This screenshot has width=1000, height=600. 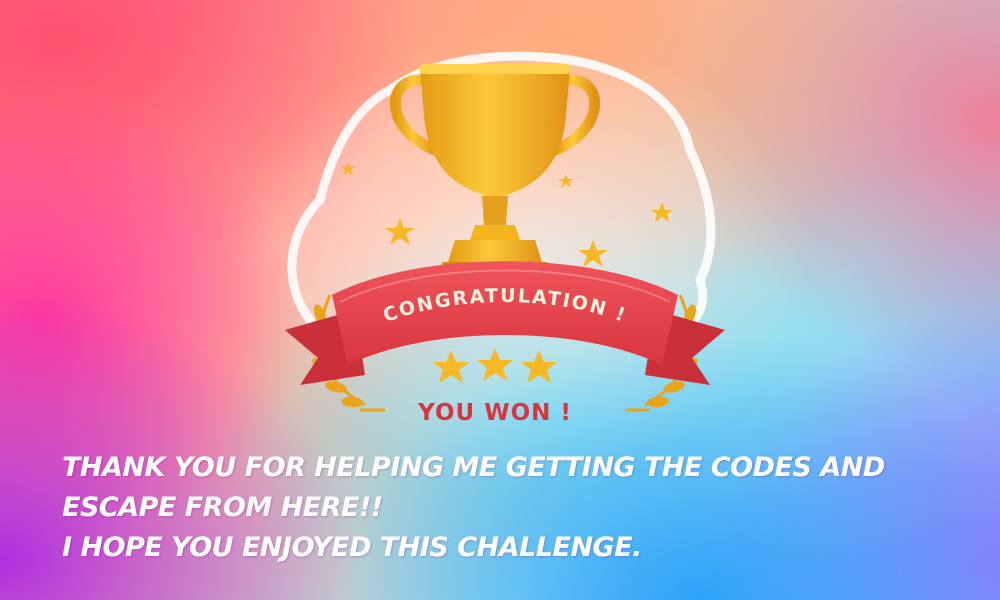 I want to click on message-line: ESCAPE FROM HERE!!, so click(x=222, y=507).